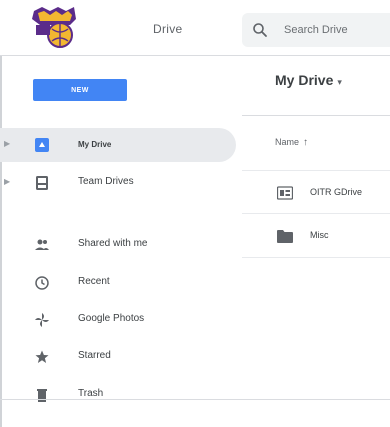  I want to click on sidebar-item-starred: Starred, so click(118, 357).